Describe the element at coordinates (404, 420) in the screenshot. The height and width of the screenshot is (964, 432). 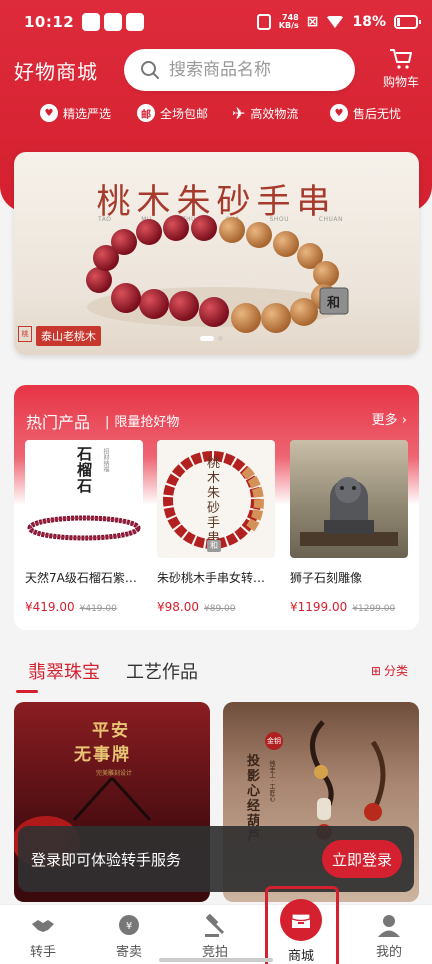
I see `chevron-right-icon: ›` at that location.